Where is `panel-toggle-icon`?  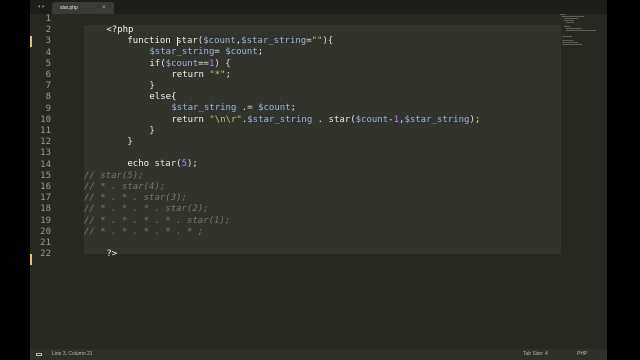 panel-toggle-icon is located at coordinates (39, 354).